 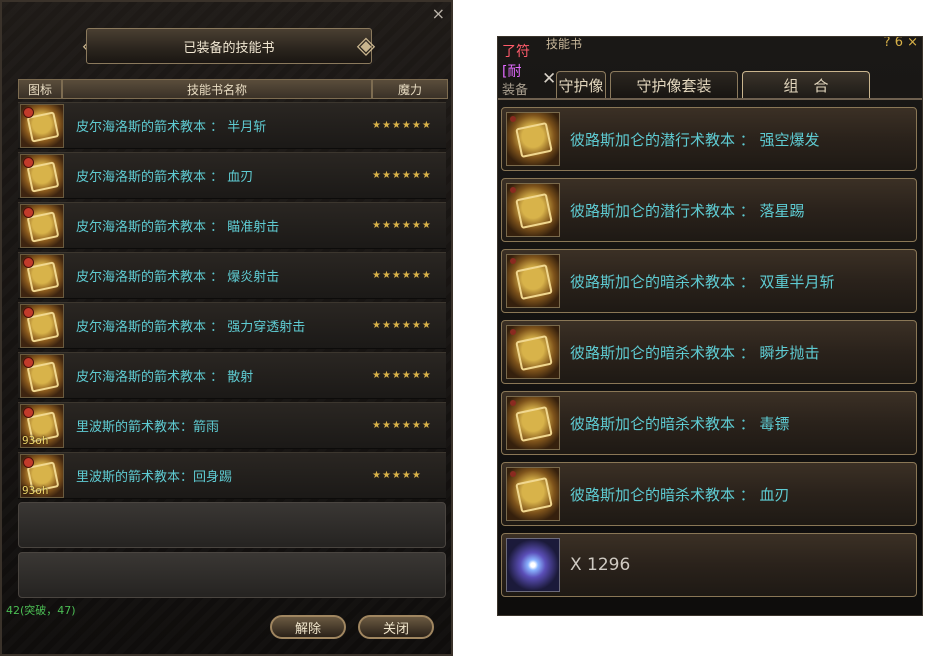 I want to click on skillbook-name: 里波斯的箭术教本：回身踢, so click(x=154, y=477).